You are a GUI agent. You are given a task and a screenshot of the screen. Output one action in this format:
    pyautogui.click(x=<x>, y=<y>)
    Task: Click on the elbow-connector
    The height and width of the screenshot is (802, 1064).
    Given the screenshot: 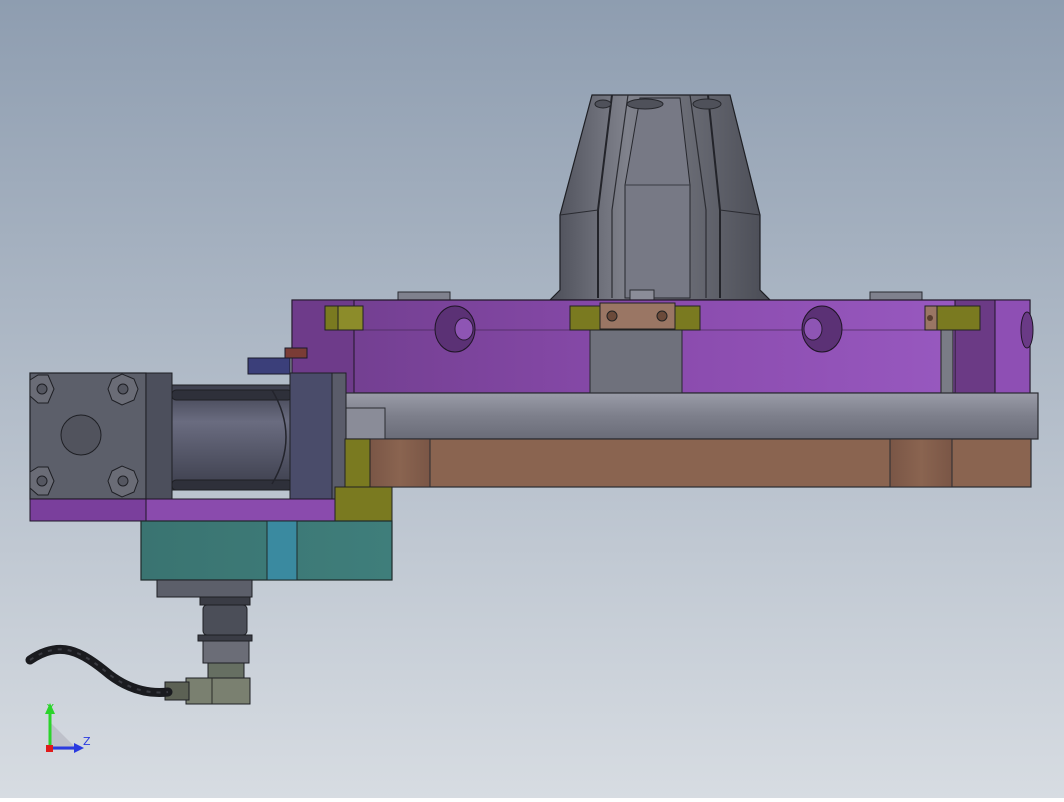 What is the action you would take?
    pyautogui.click(x=207, y=691)
    